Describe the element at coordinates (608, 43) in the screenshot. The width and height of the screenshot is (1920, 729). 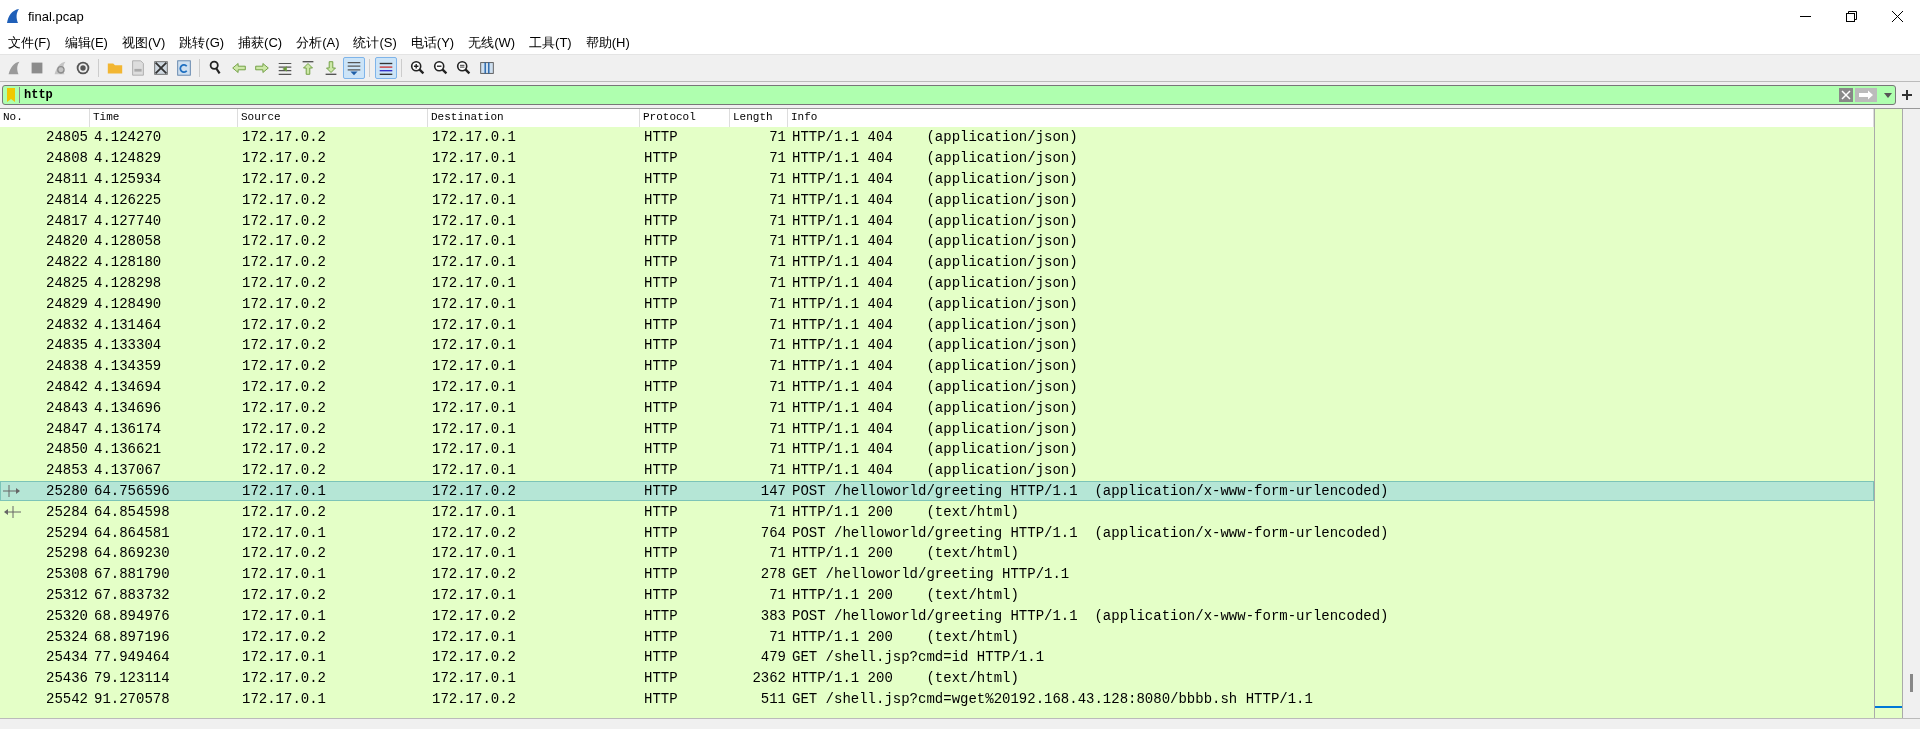
I see `menu-item: 帮助(H)` at that location.